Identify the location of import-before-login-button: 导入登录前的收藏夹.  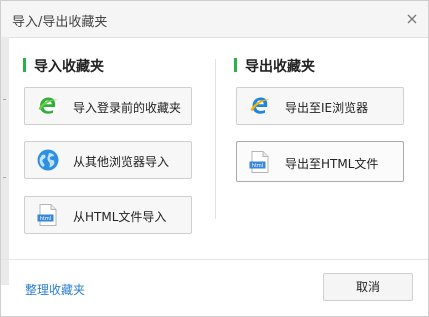
(108, 106).